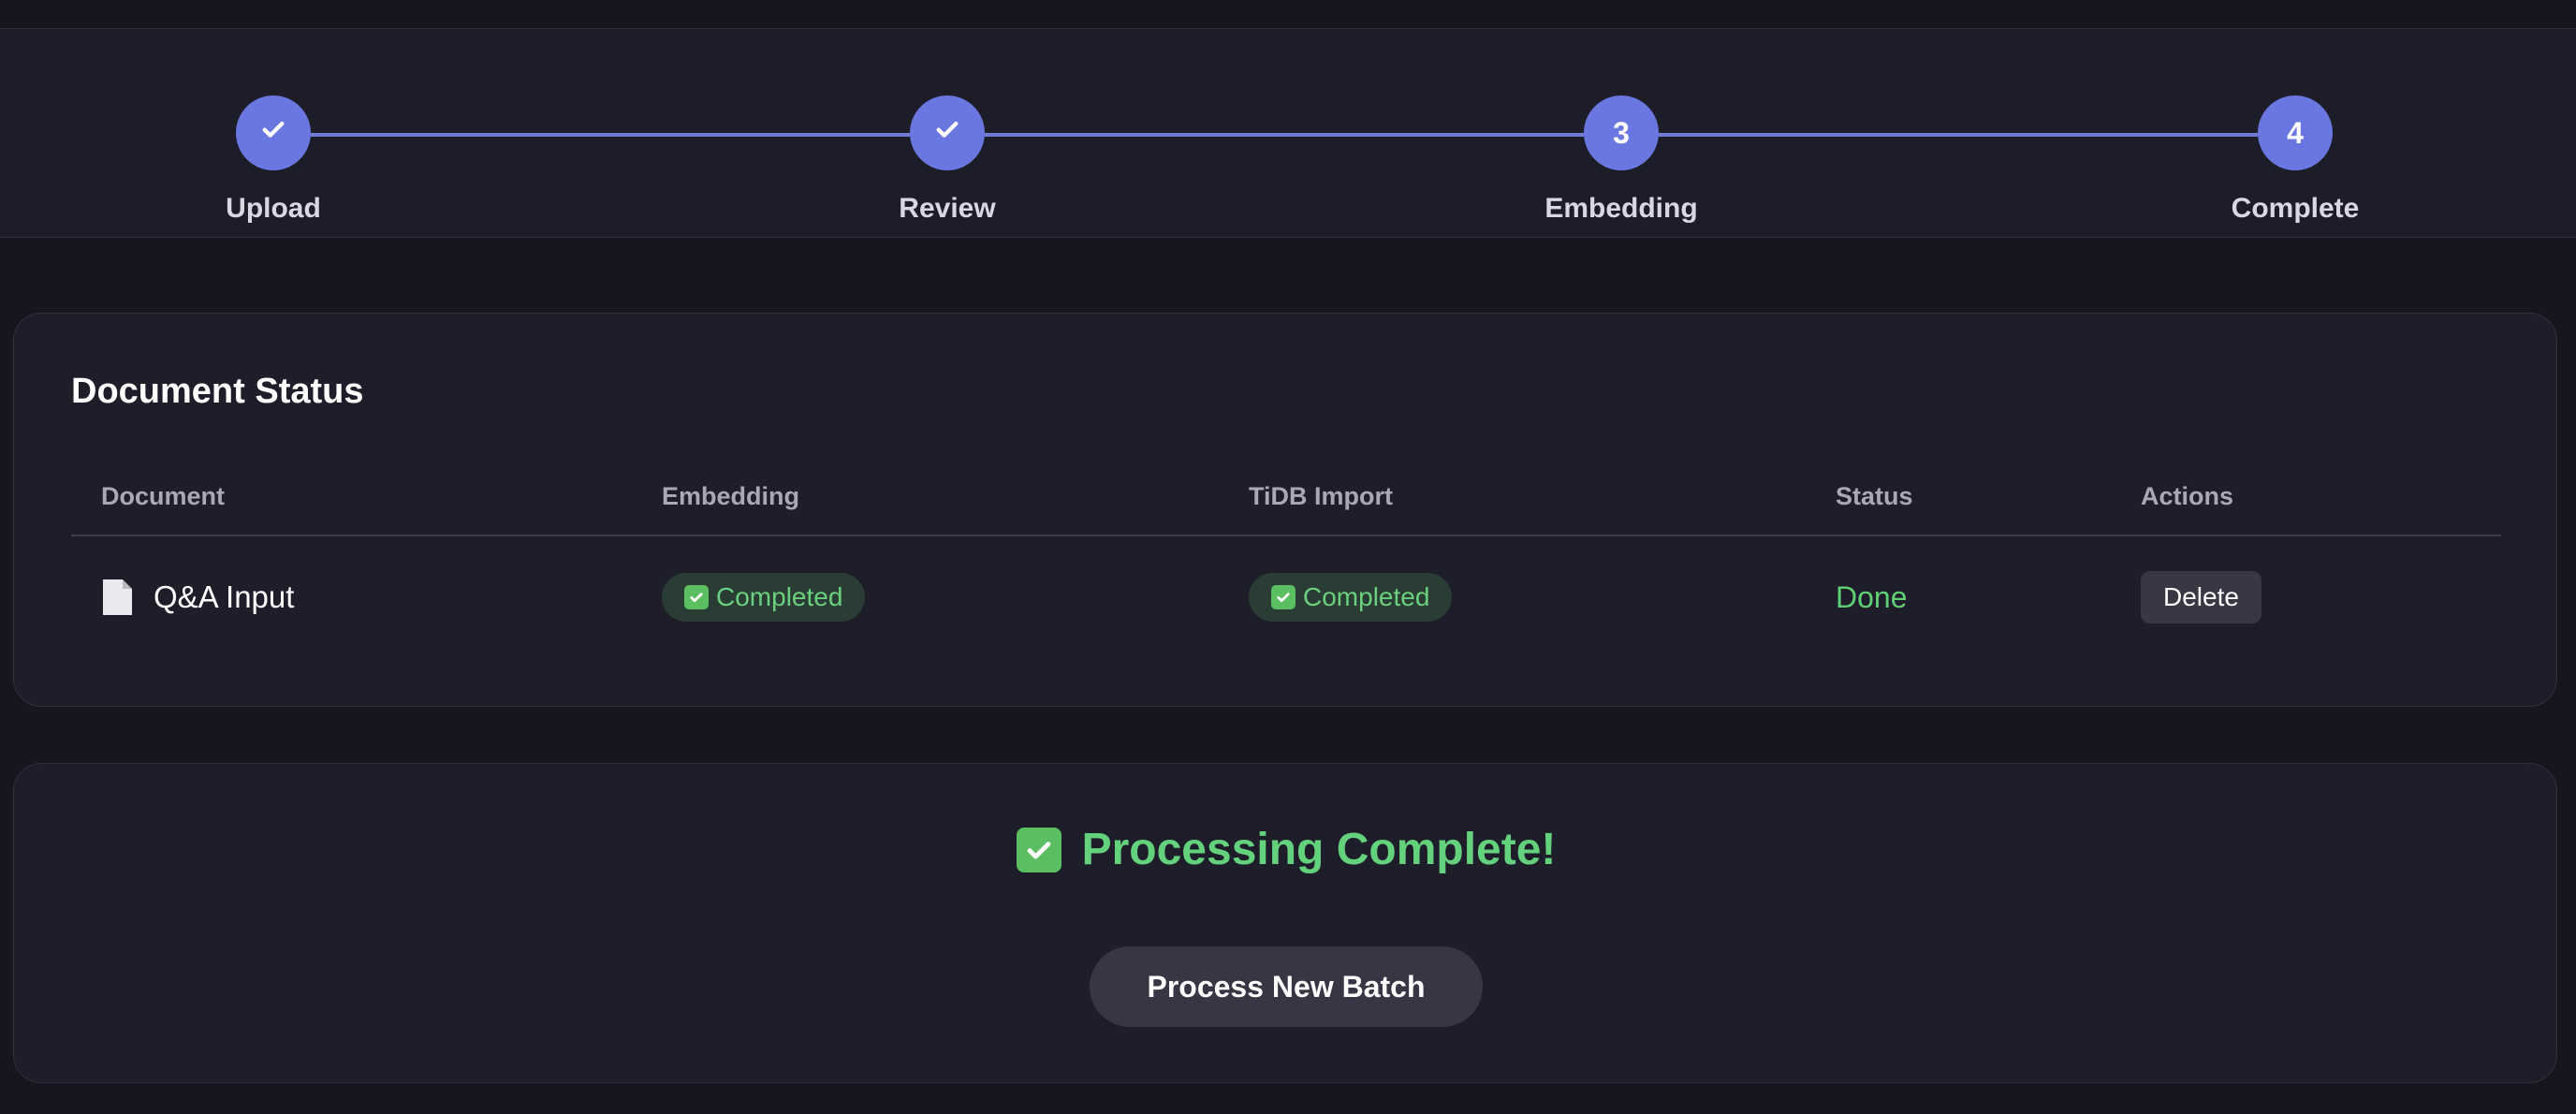 The height and width of the screenshot is (1114, 2576). Describe the element at coordinates (1874, 496) in the screenshot. I see `column-header-status: Status` at that location.